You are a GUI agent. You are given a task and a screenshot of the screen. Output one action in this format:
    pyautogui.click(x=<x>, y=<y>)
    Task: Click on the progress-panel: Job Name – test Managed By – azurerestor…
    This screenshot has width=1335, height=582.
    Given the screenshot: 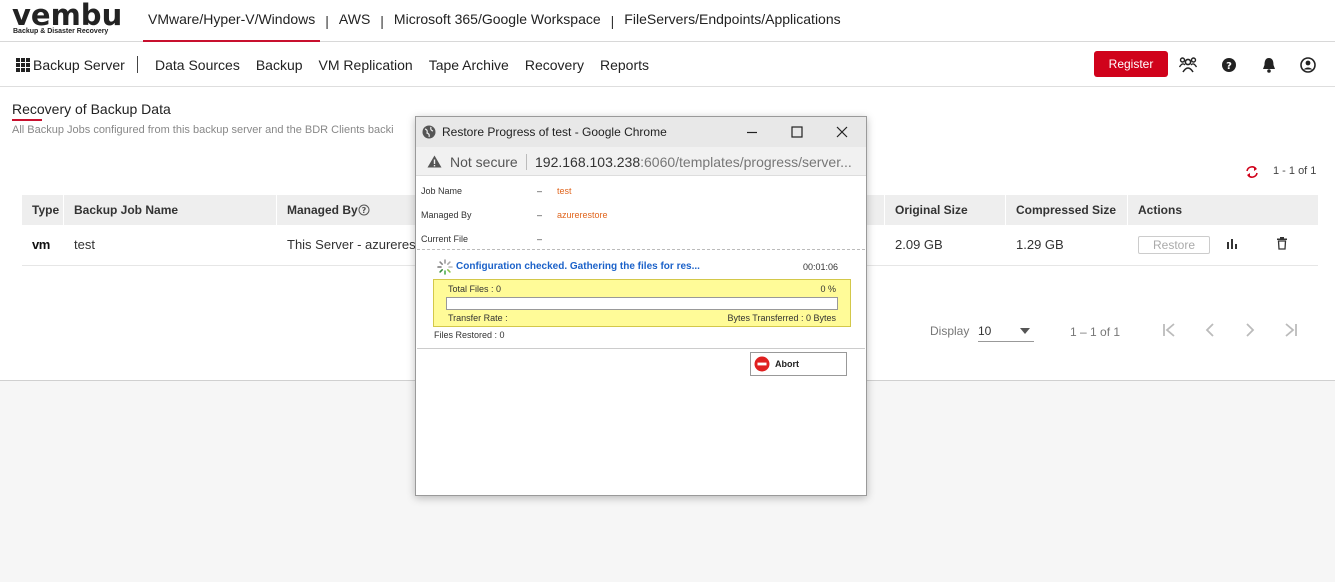 What is the action you would take?
    pyautogui.click(x=641, y=263)
    